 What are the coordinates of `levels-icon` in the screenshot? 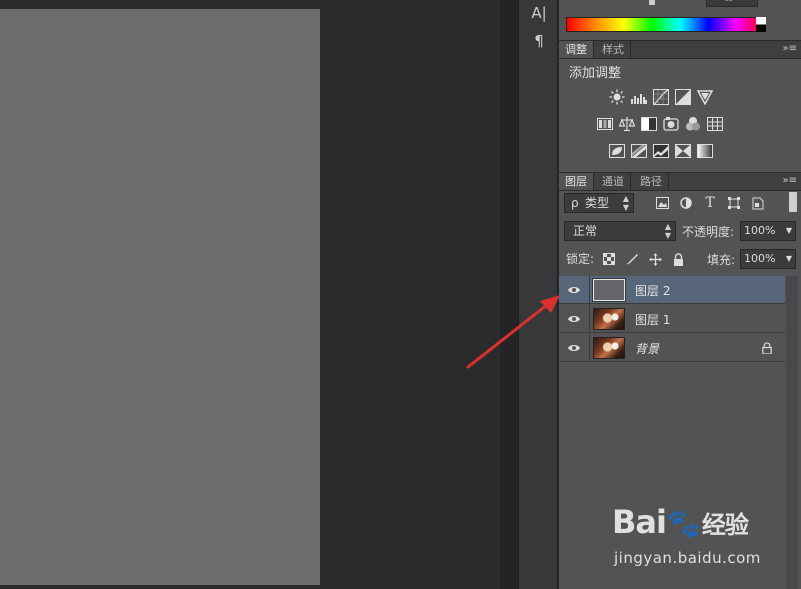 It's located at (638, 96).